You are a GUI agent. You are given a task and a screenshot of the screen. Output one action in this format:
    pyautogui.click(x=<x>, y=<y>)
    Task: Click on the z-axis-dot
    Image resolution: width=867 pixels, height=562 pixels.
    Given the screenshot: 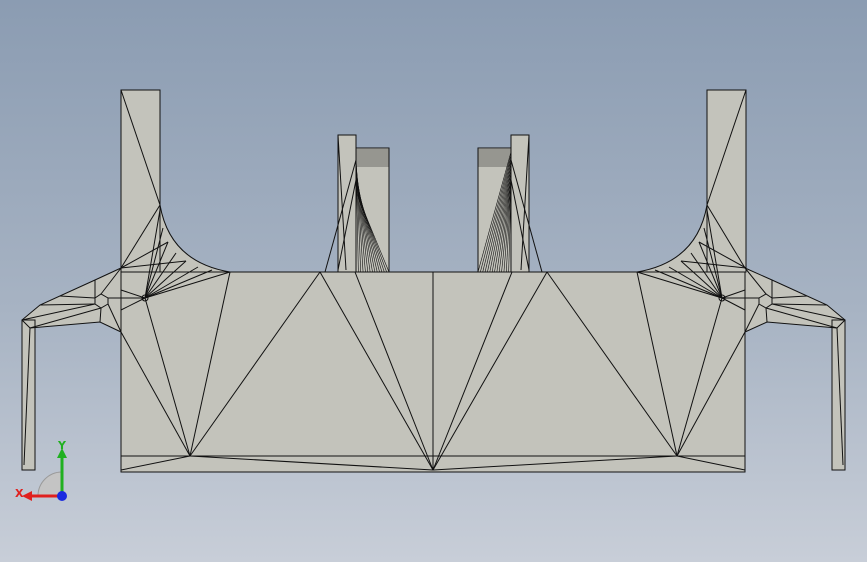 What is the action you would take?
    pyautogui.click(x=62, y=496)
    